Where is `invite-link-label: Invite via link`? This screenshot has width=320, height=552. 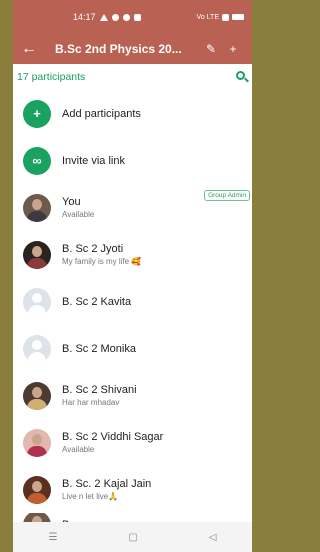
invite-link-label: Invite via link is located at coordinates (93, 160).